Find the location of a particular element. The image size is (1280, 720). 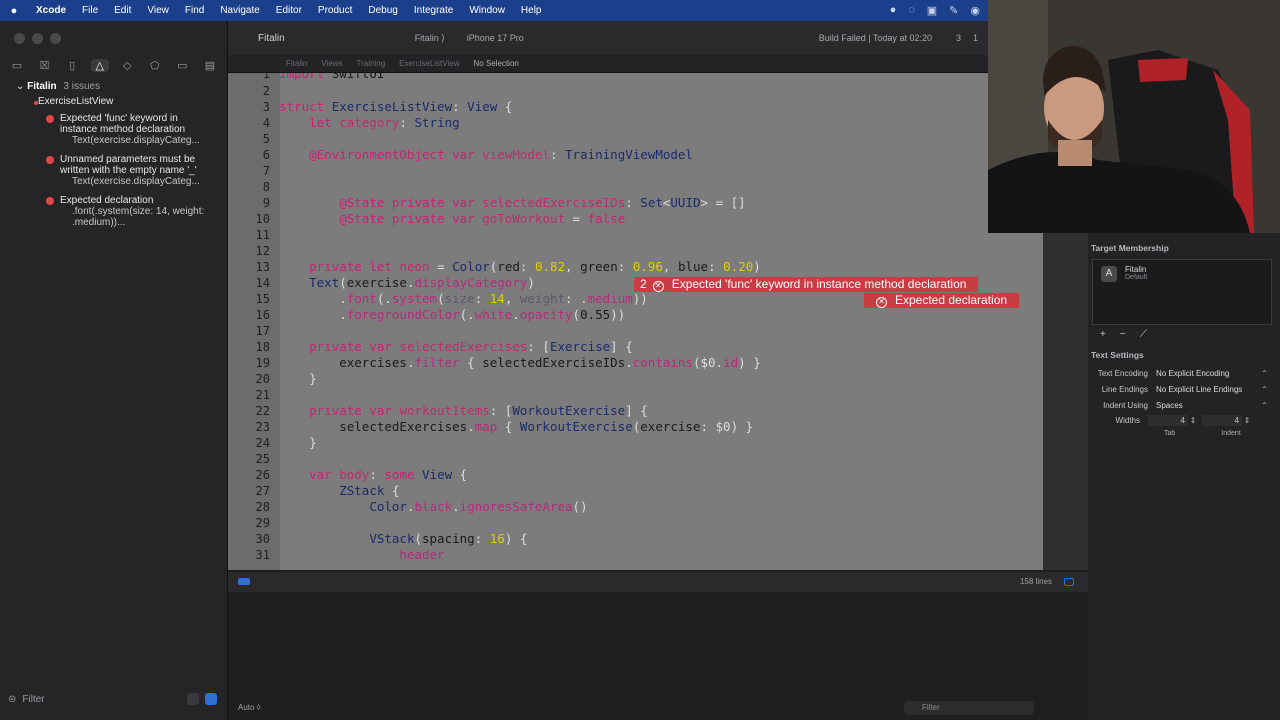

test-navigator-icon: ◇ is located at coordinates (127, 65).